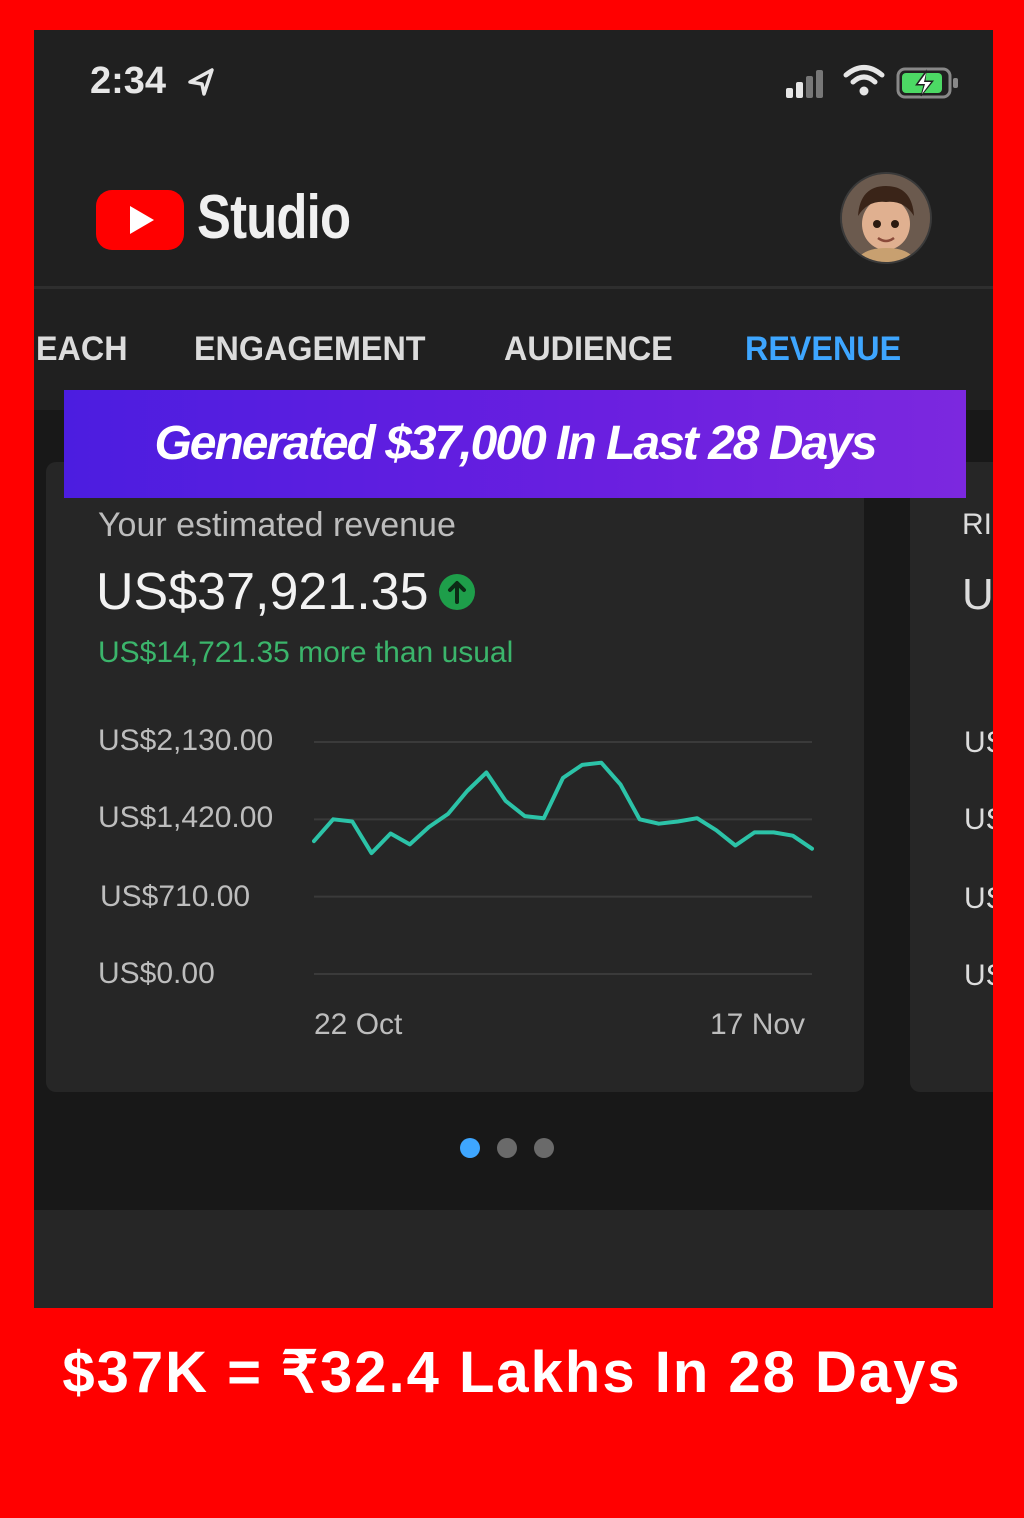 This screenshot has width=1024, height=1518. Describe the element at coordinates (186, 740) in the screenshot. I see `y-tick-label: US$2,130.00` at that location.